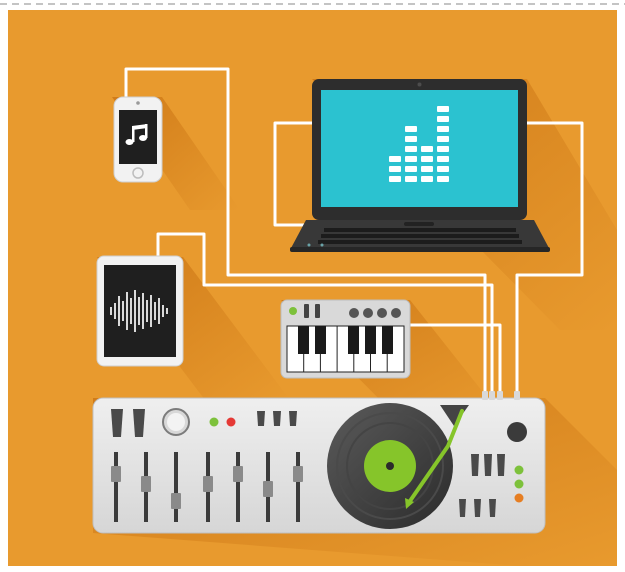  Describe the element at coordinates (517, 432) in the screenshot. I see `right-knob` at that location.